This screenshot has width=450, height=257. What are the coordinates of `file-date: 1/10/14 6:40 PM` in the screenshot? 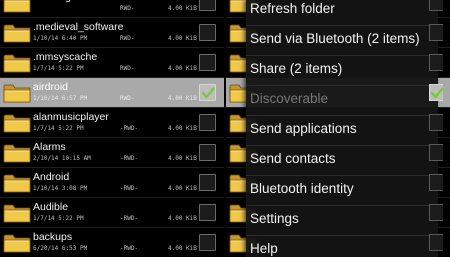 It's located at (60, 38).